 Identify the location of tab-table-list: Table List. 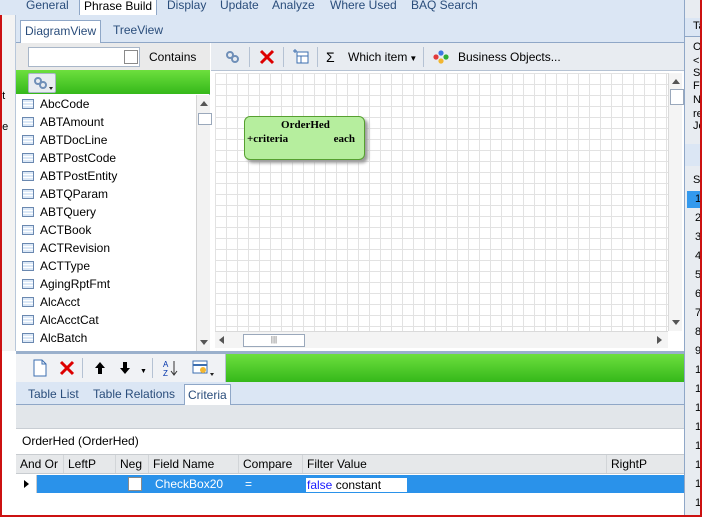
(53, 394).